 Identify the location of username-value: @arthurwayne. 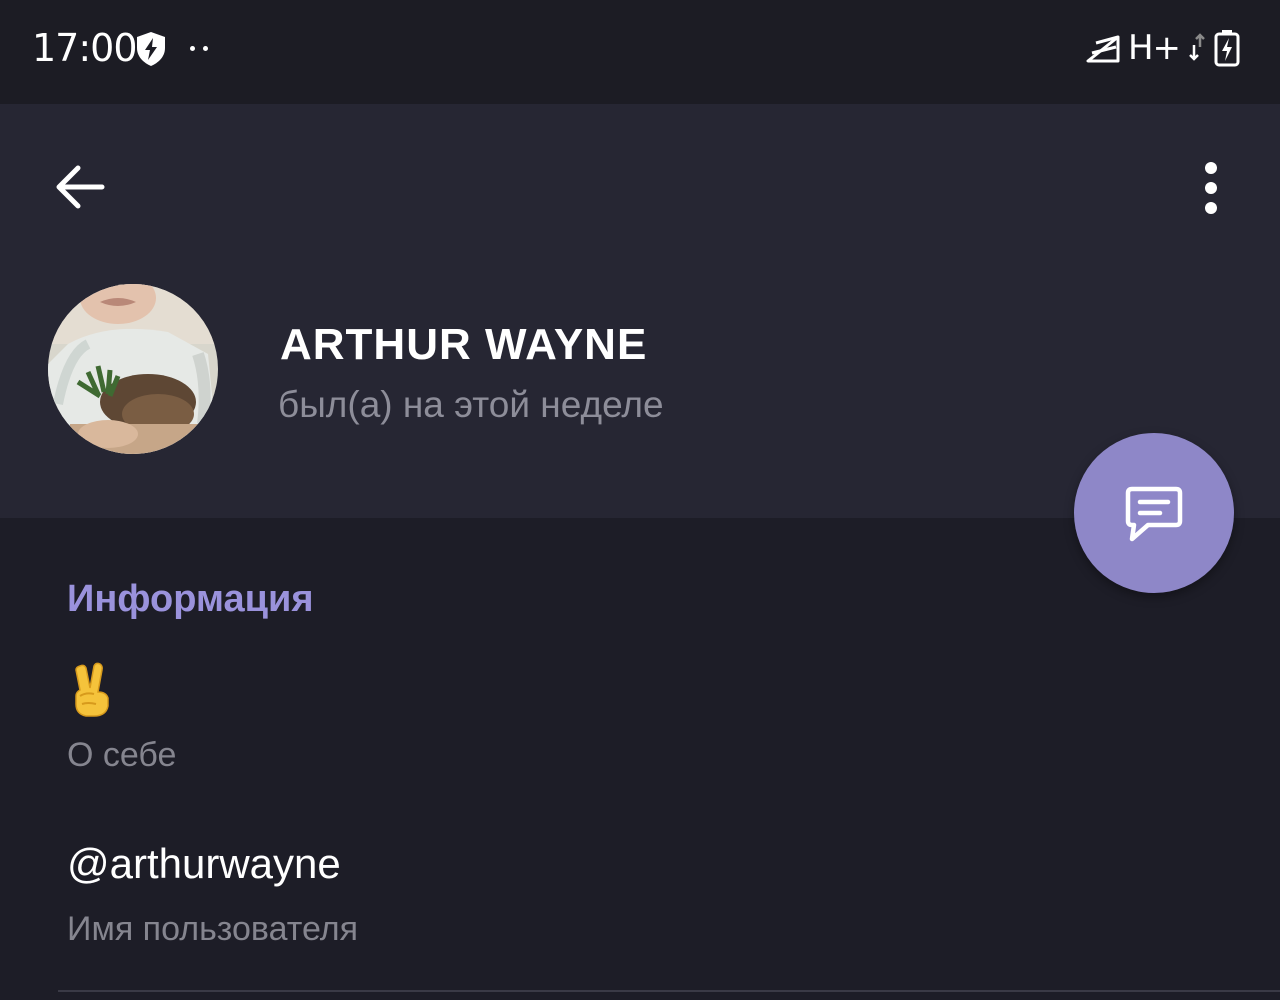
(204, 864).